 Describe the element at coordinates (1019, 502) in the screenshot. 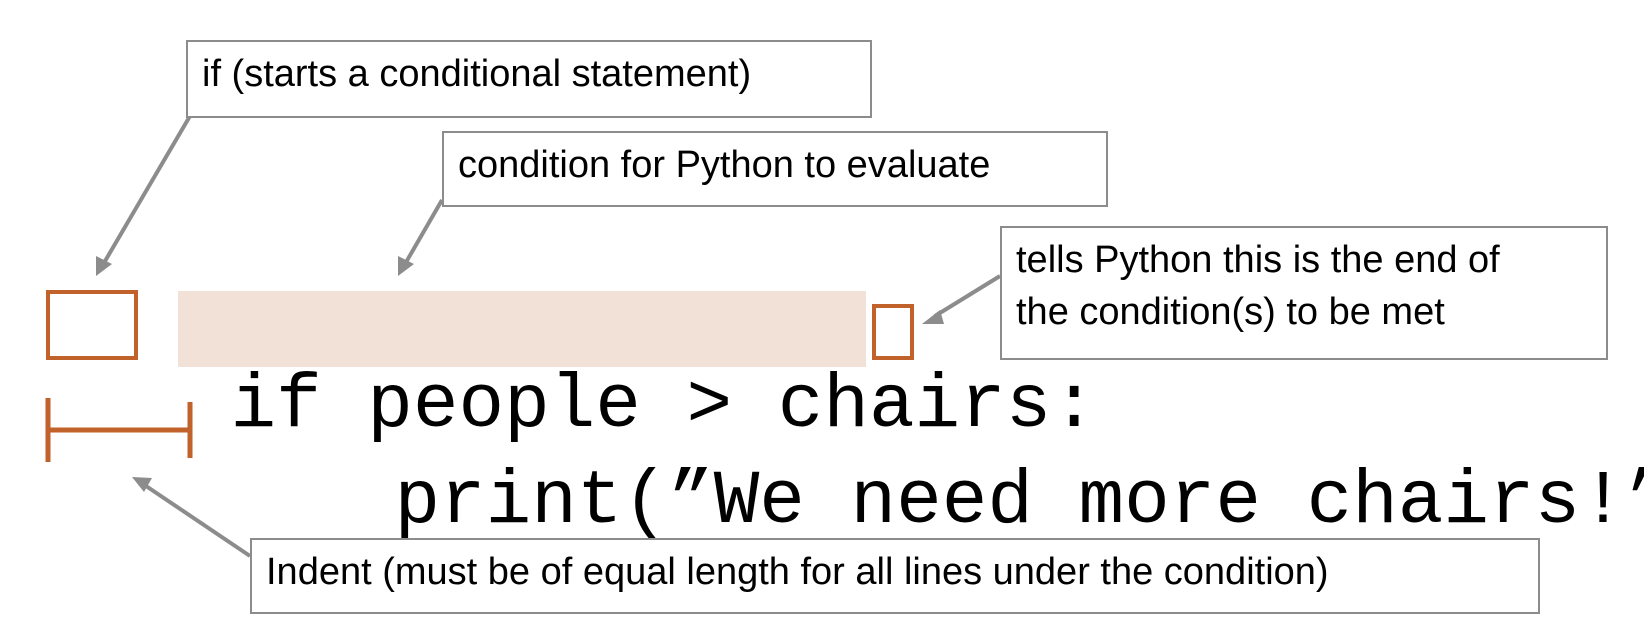

I see `print-statement: print(”We need more chairs!”)` at that location.